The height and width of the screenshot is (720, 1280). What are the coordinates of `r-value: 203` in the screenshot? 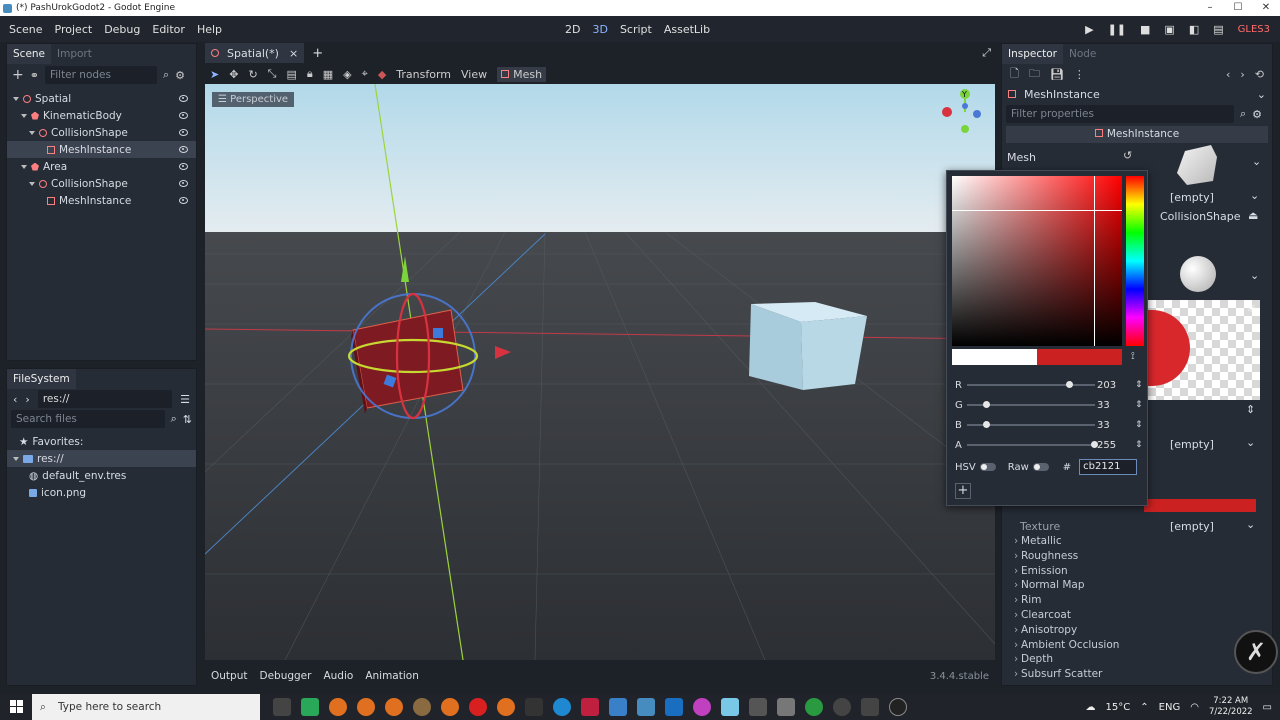 It's located at (1106, 385).